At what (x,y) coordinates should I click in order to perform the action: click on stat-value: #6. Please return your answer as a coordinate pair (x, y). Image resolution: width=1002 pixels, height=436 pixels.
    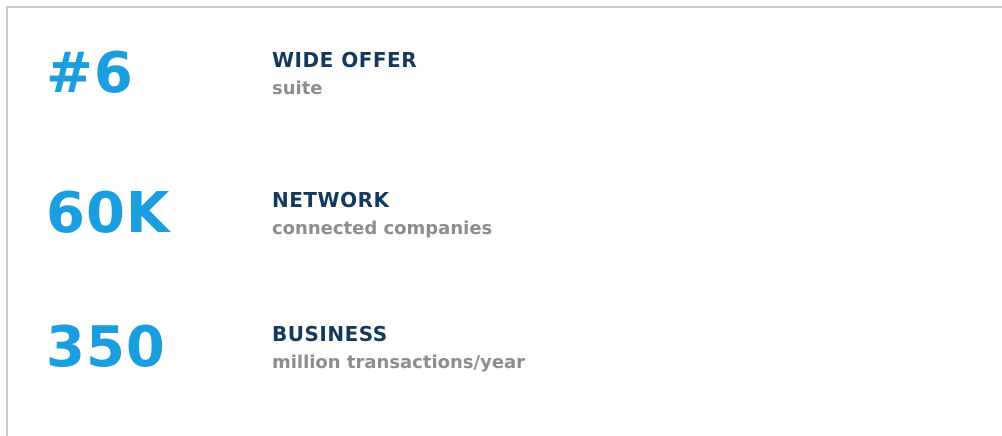
    Looking at the image, I should click on (90, 73).